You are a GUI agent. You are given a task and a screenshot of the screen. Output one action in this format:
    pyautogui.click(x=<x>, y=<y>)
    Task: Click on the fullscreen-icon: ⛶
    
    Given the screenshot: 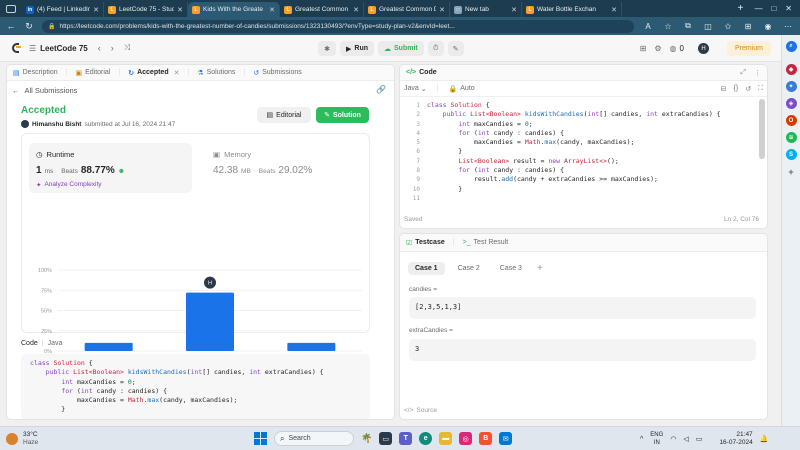 What is the action you would take?
    pyautogui.click(x=760, y=89)
    